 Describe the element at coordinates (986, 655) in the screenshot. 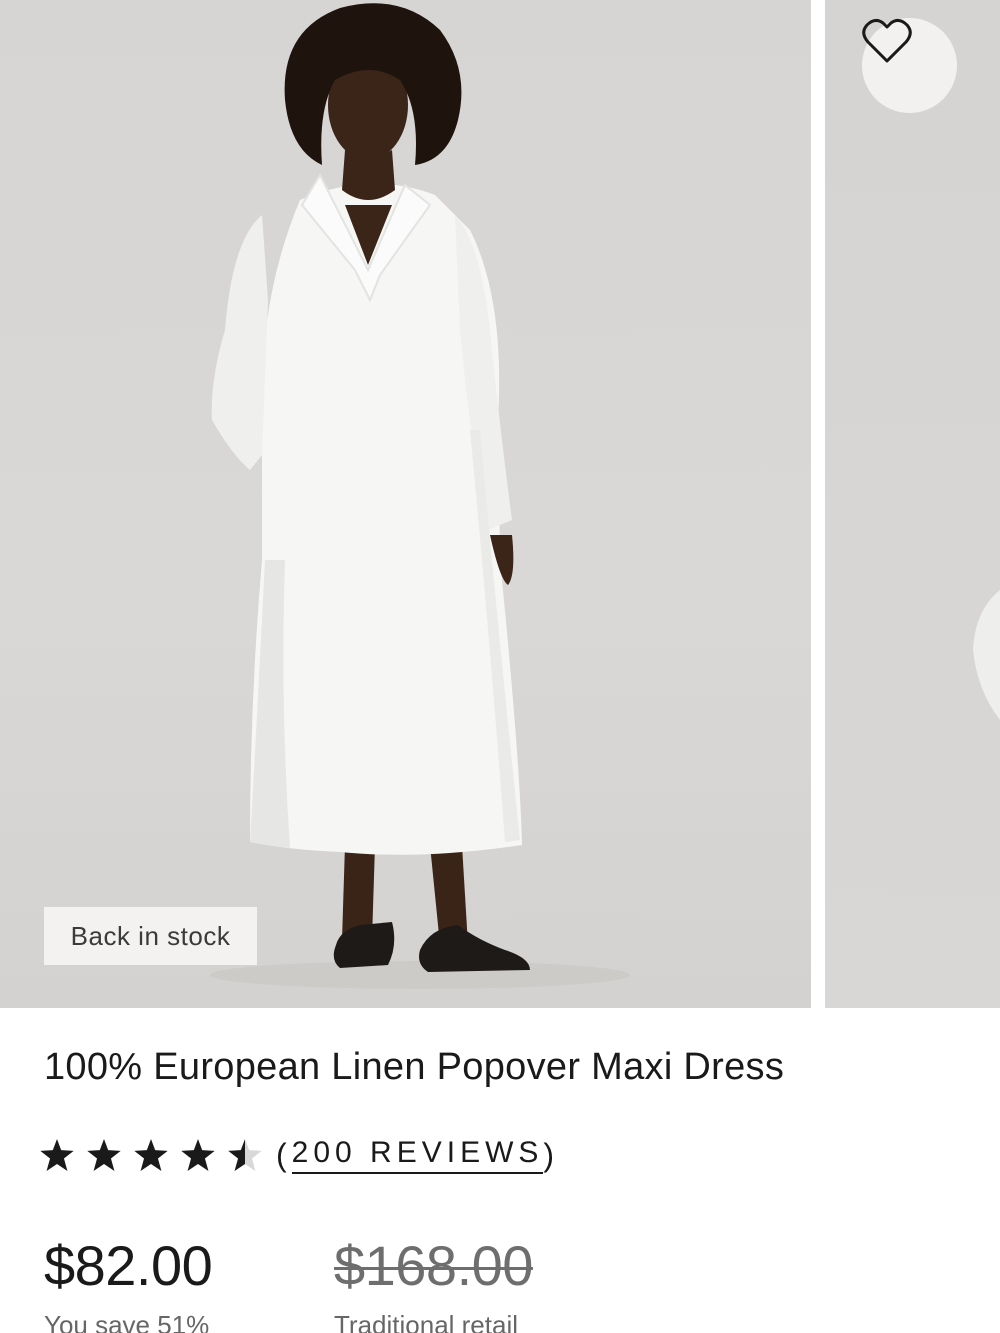

I see `next-photo-peek` at that location.